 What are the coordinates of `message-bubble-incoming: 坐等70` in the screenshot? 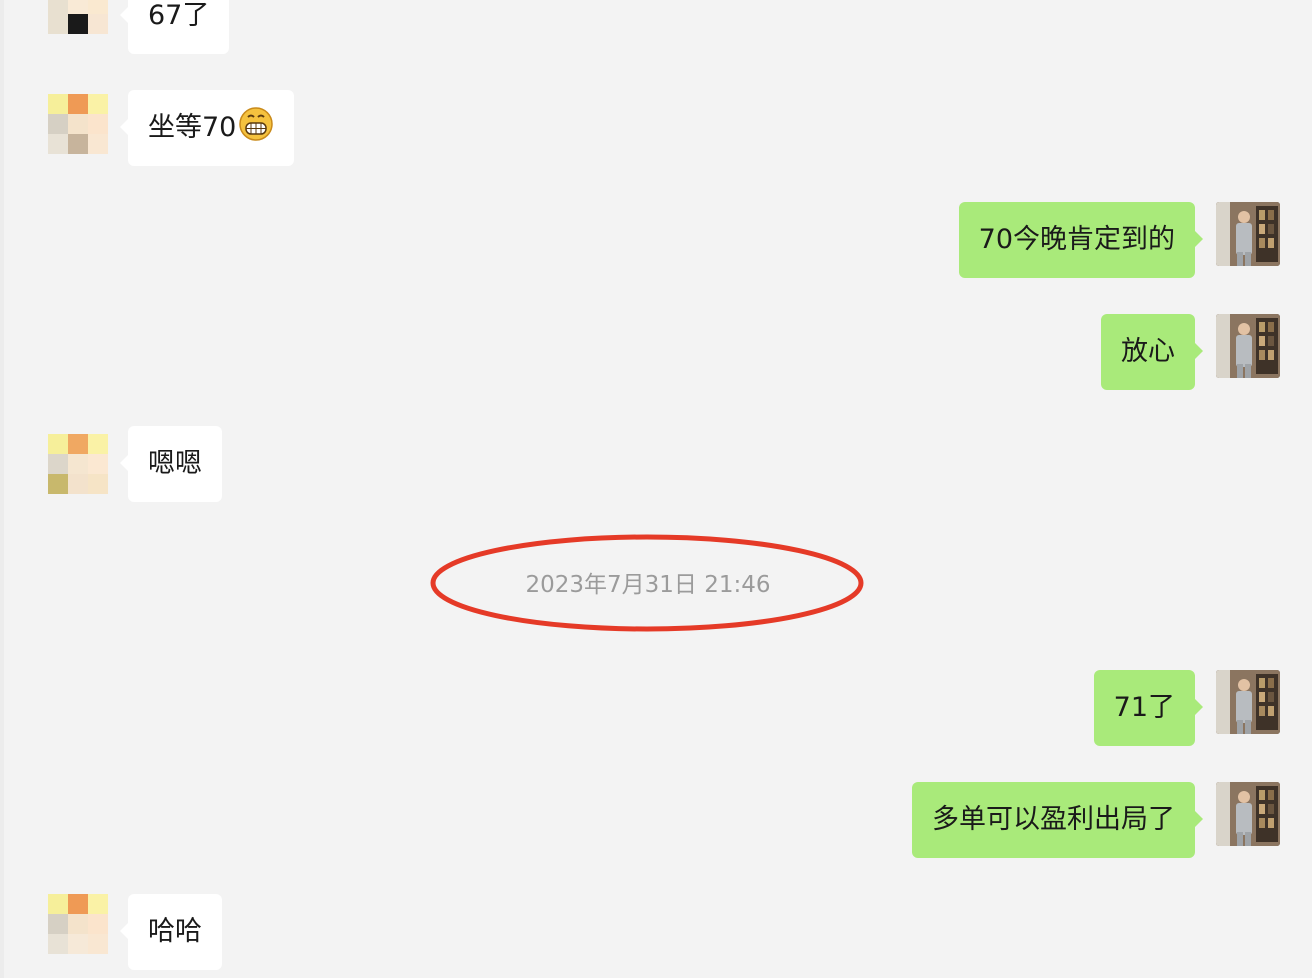 It's located at (207, 128).